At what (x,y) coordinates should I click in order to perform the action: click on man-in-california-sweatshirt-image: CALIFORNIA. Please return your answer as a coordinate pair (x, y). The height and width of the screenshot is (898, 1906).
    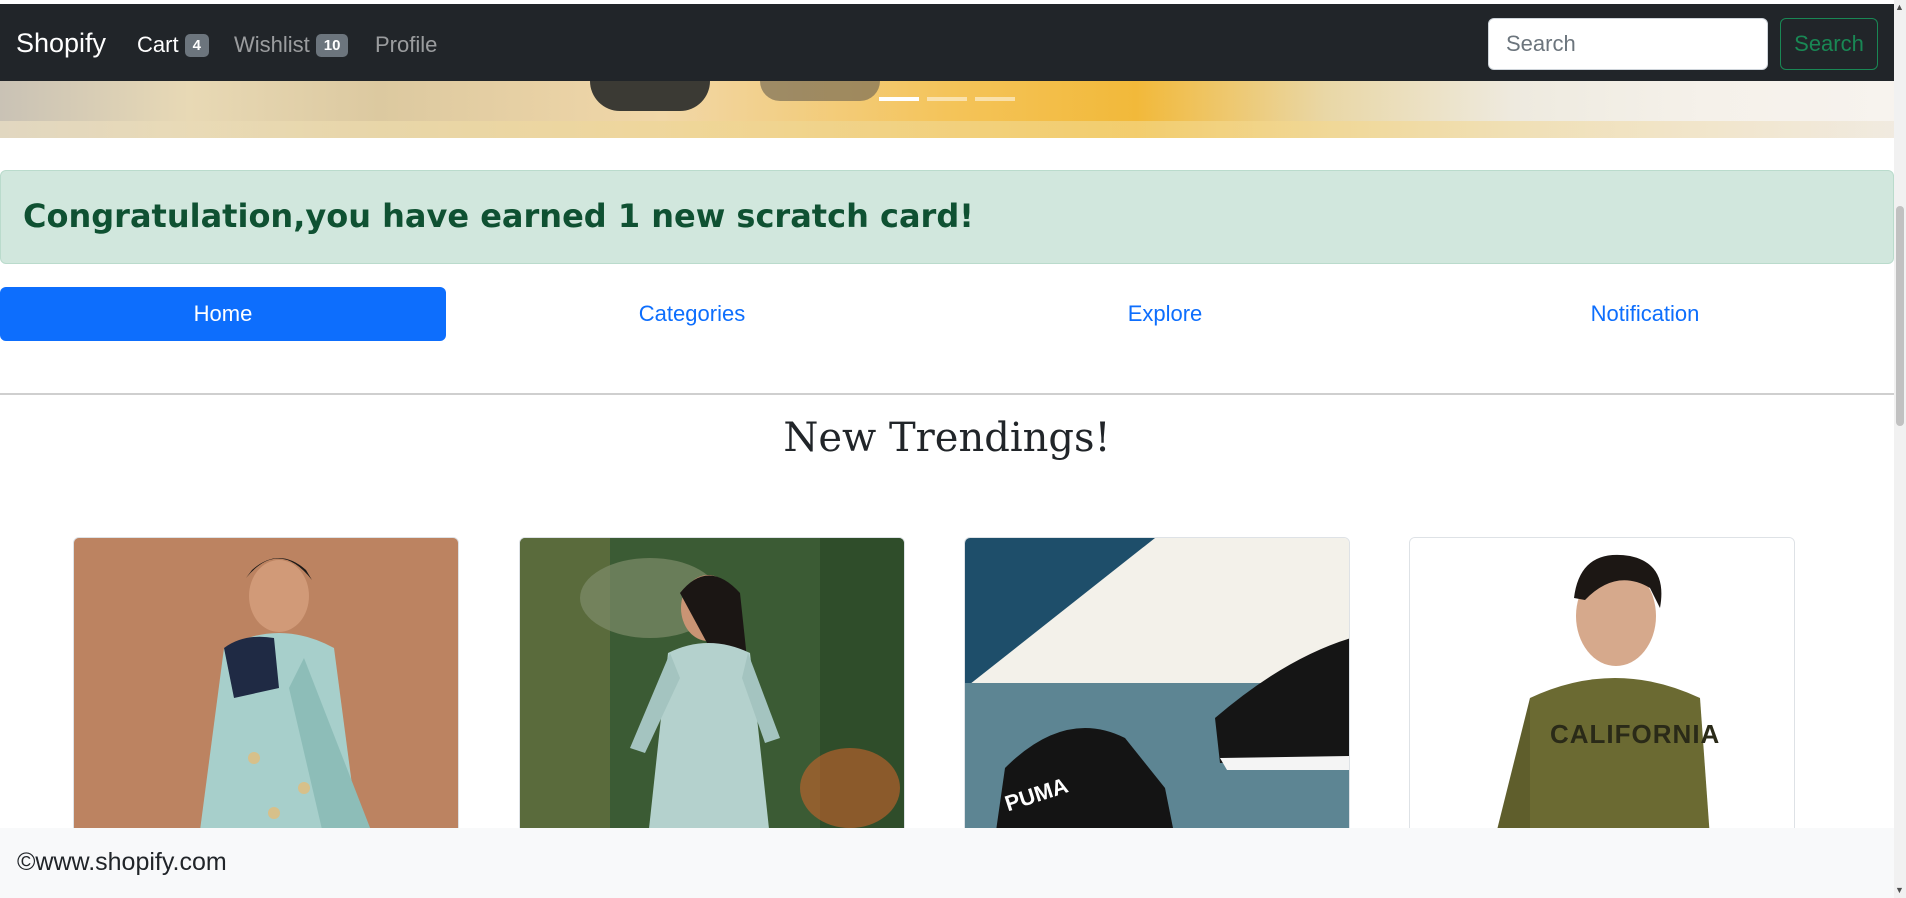
    Looking at the image, I should click on (1602, 687).